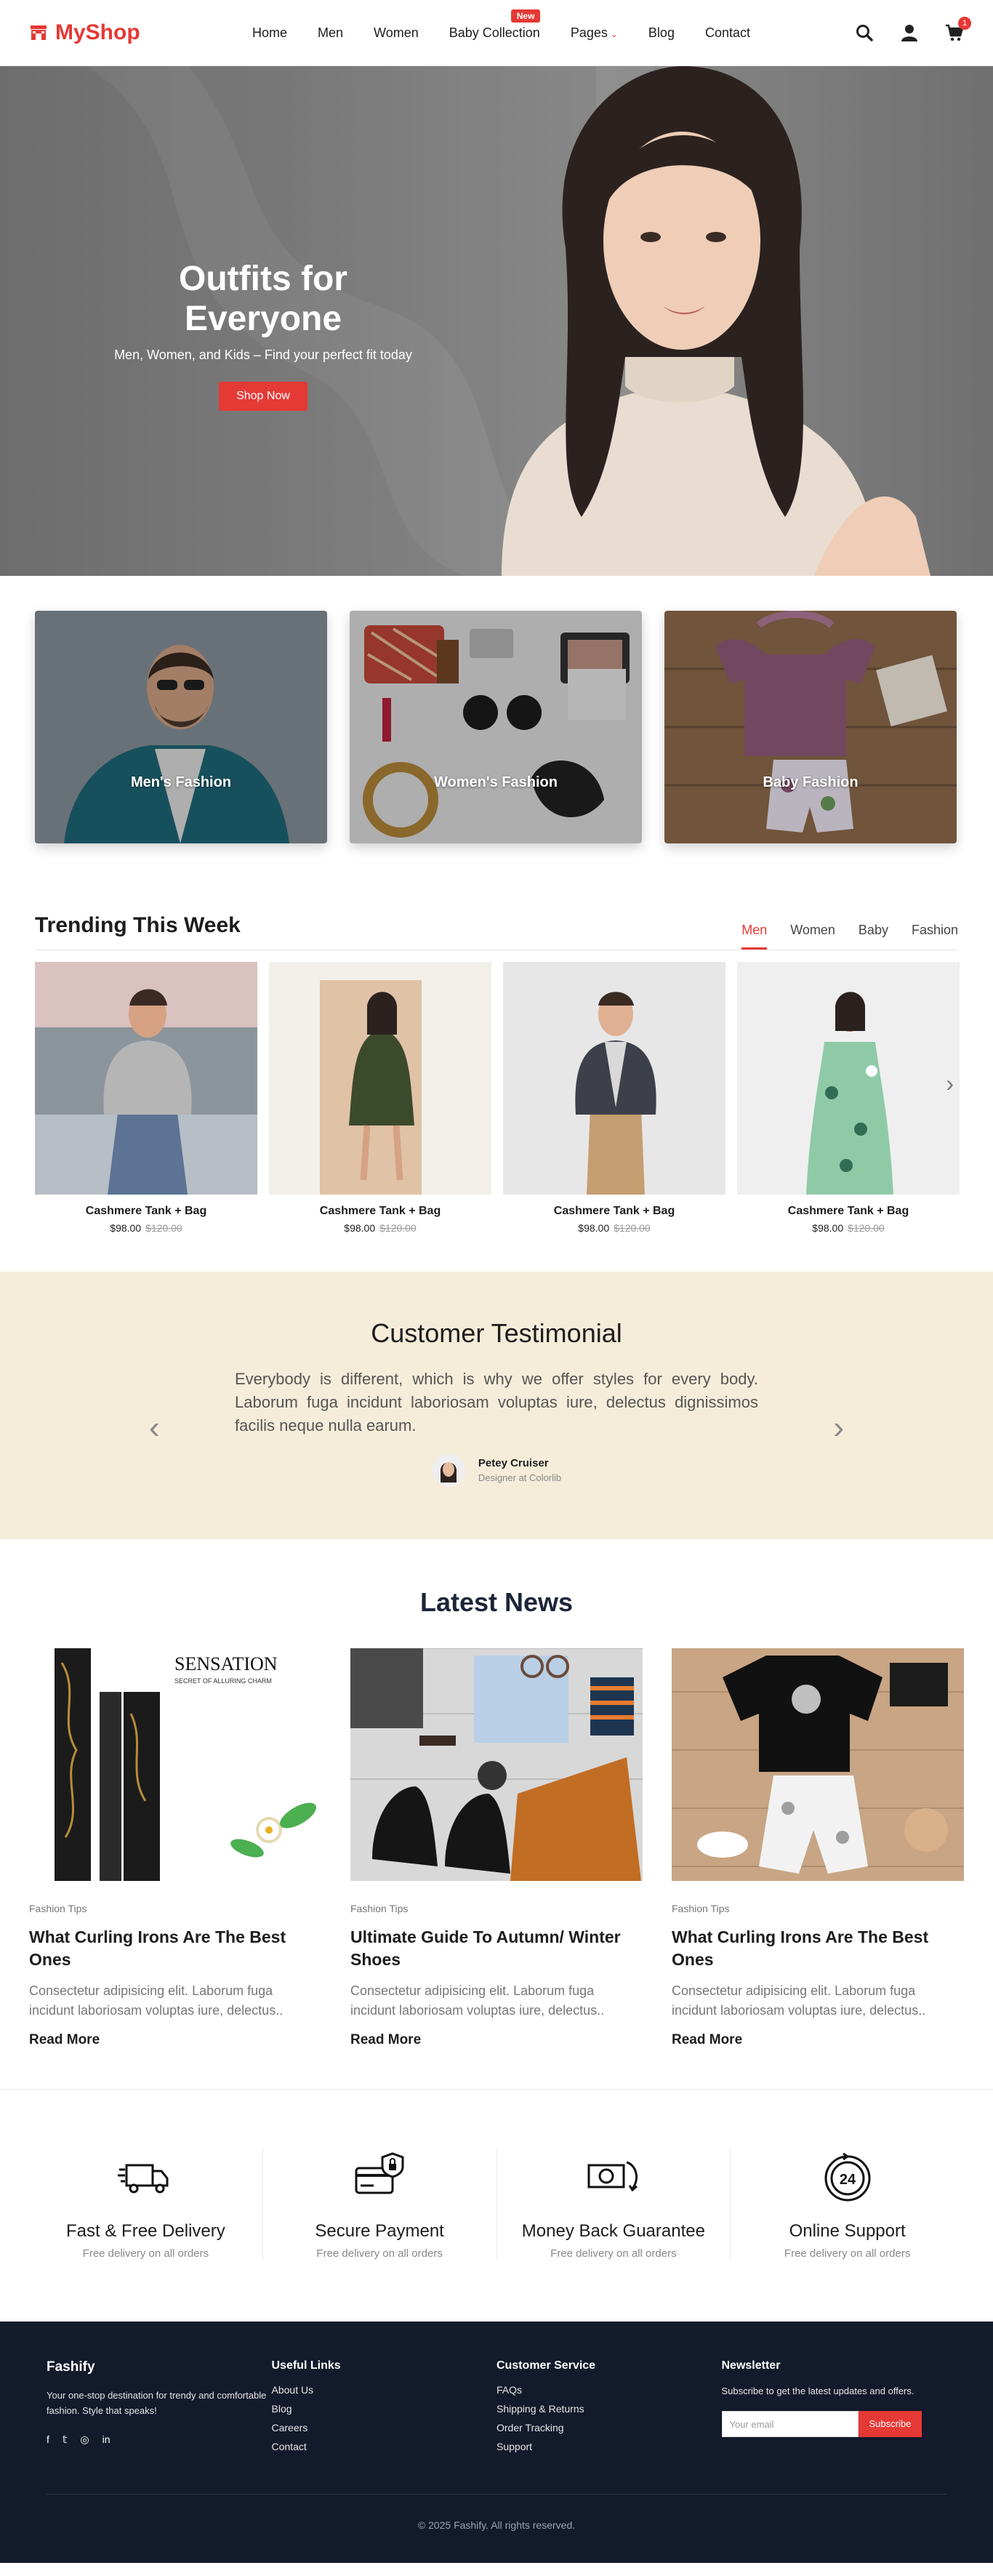 The image size is (993, 2576). I want to click on search-icon, so click(864, 32).